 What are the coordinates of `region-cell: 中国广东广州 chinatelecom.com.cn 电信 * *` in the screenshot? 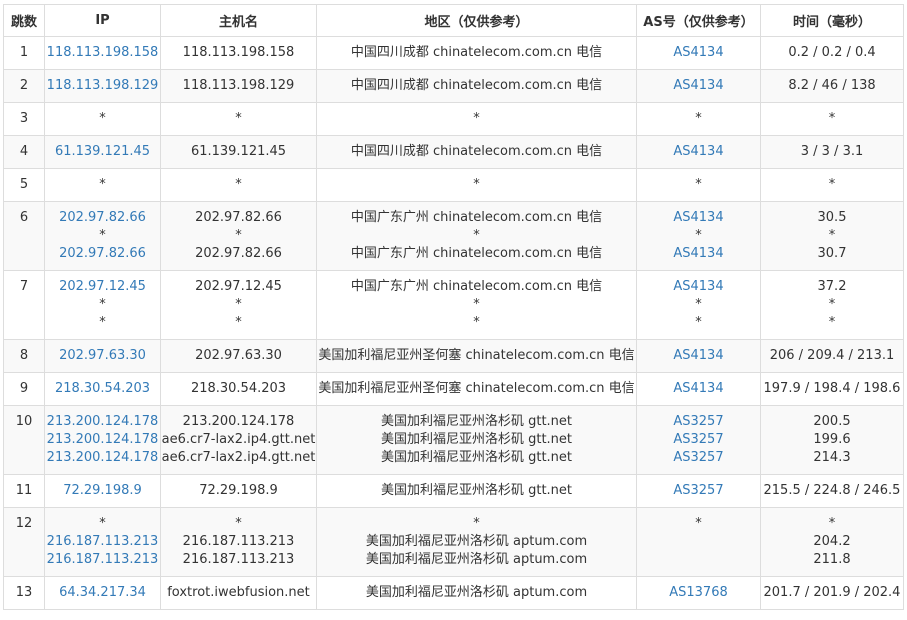 It's located at (476, 305).